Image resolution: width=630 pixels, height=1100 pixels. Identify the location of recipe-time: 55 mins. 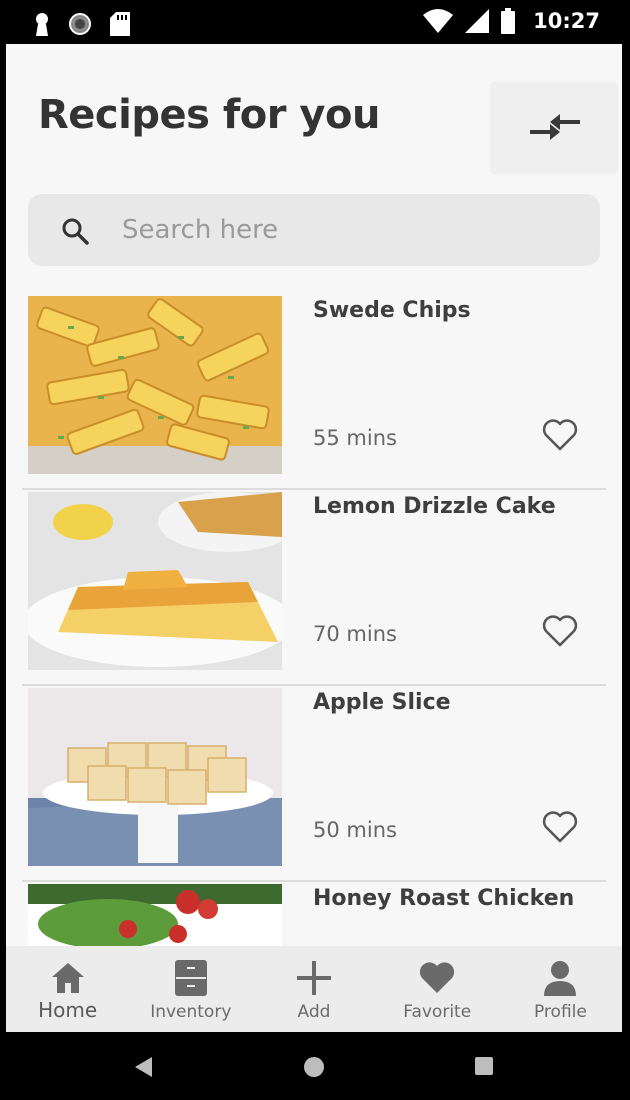
(355, 438).